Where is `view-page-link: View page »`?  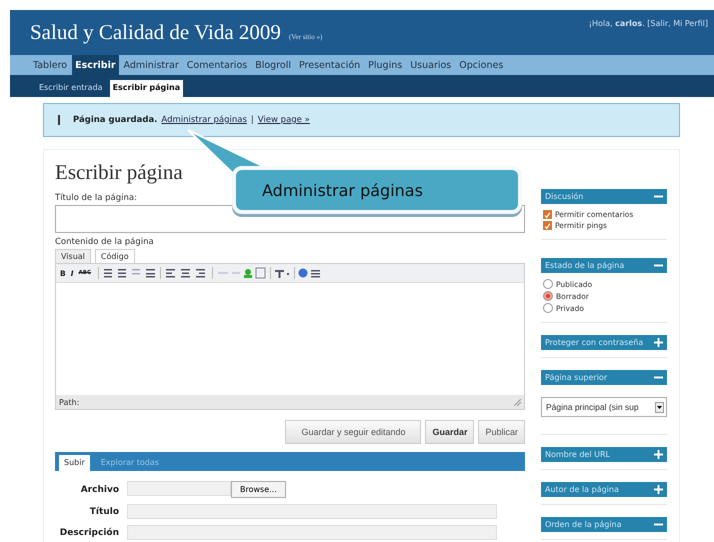 view-page-link: View page » is located at coordinates (284, 120).